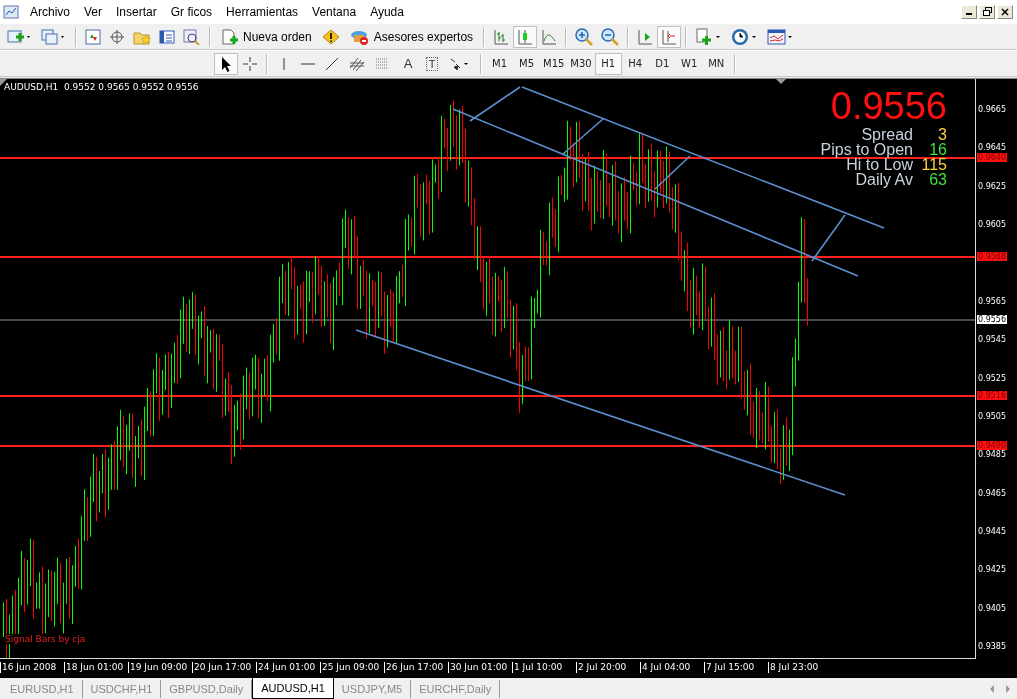 The width and height of the screenshot is (1017, 699). What do you see at coordinates (224, 667) in the screenshot?
I see `time-tick-label: 20 Jun 17:00` at bounding box center [224, 667].